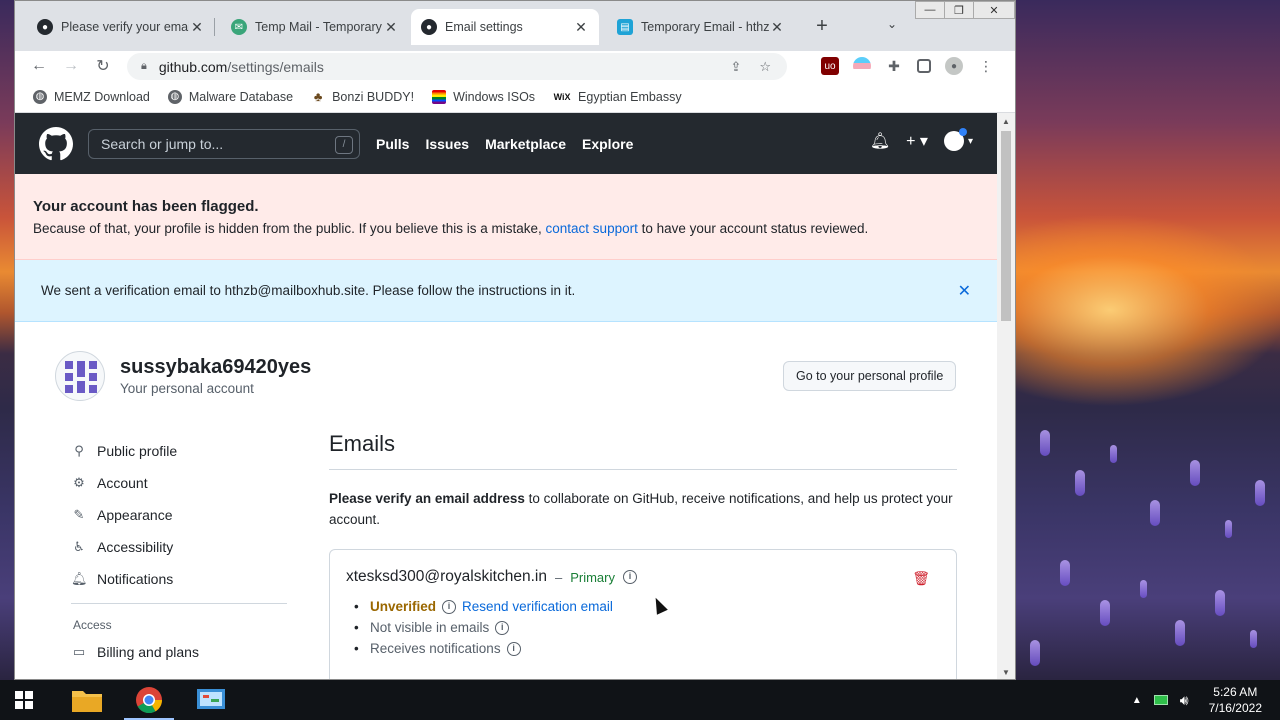 The image size is (1280, 720). I want to click on credit-card-icon: ▭, so click(79, 651).